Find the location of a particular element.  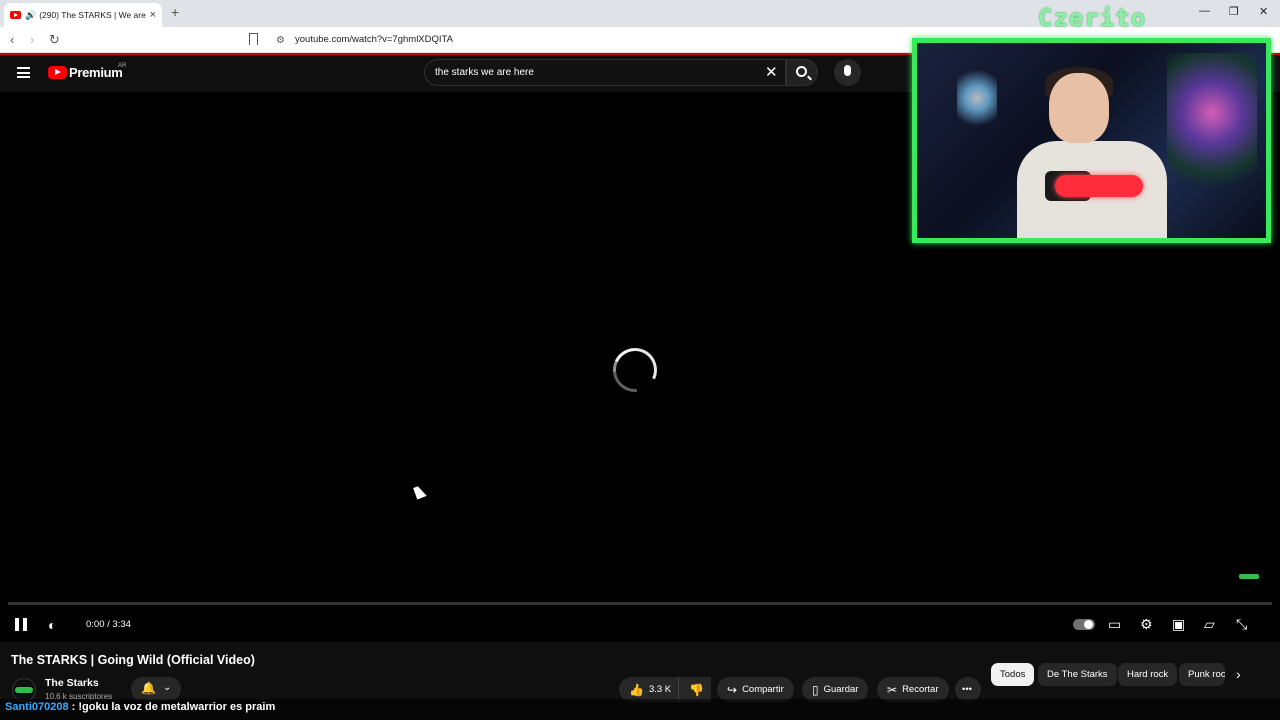

subscription-bell-button: 🔔 ⌄ is located at coordinates (156, 689).